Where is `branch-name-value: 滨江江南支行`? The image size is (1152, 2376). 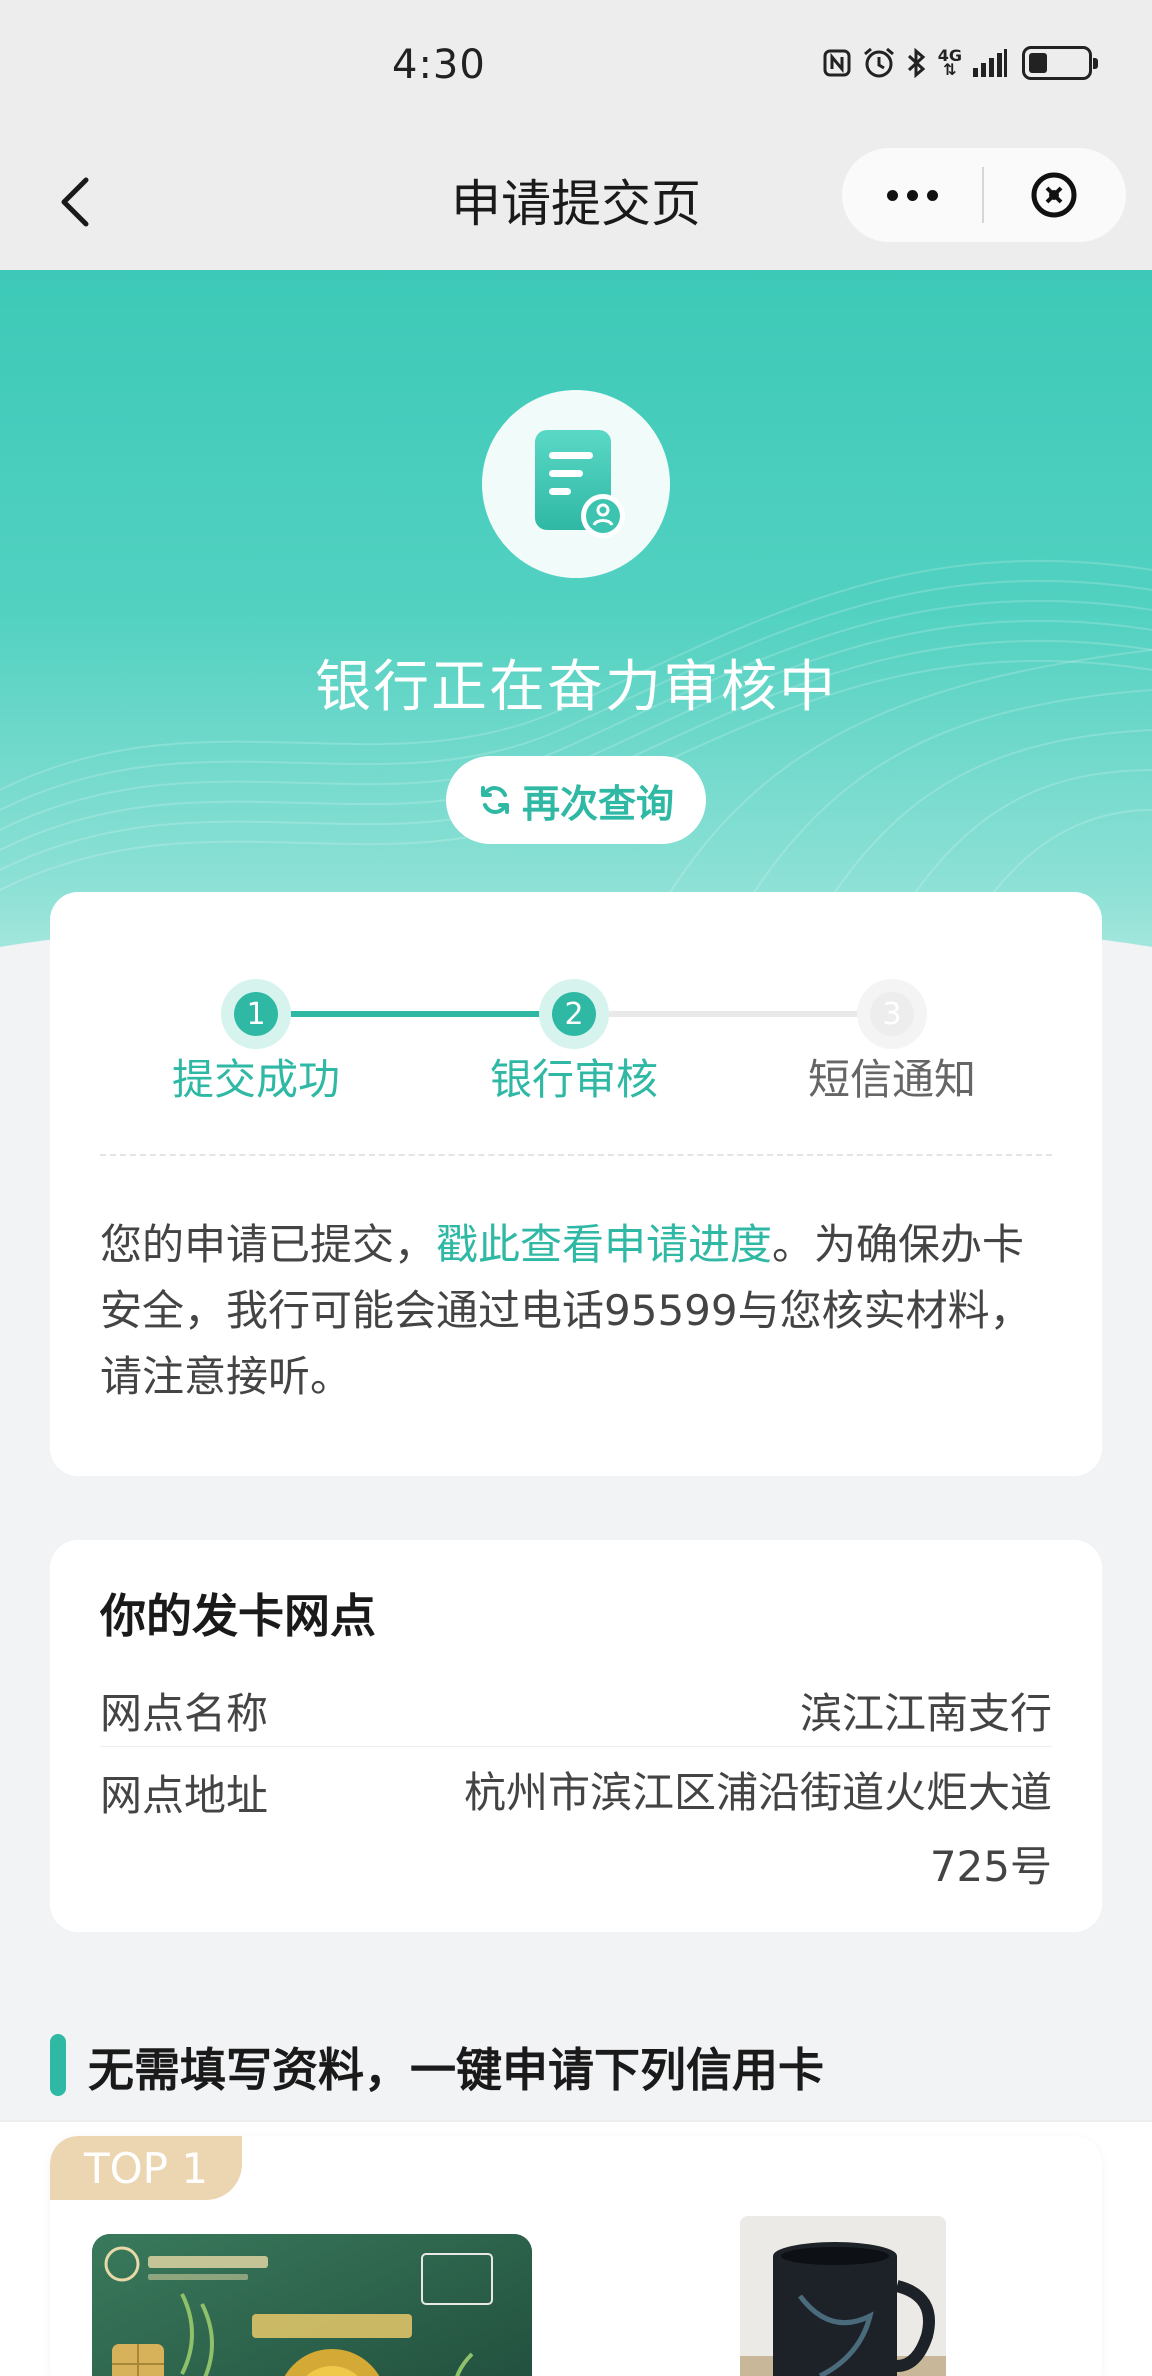
branch-name-value: 滨江江南支行 is located at coordinates (925, 1713).